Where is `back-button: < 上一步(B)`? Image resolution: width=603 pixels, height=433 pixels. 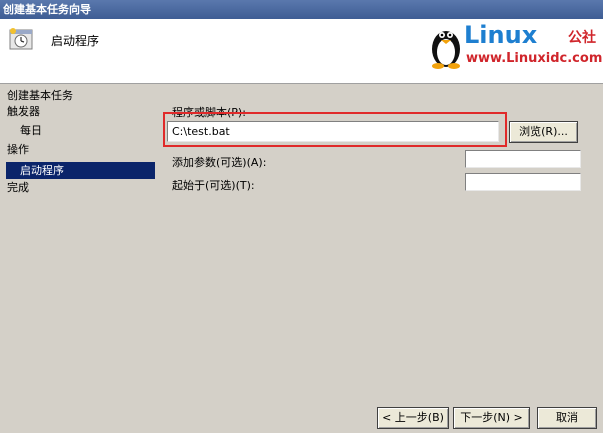 back-button: < 上一步(B) is located at coordinates (413, 418).